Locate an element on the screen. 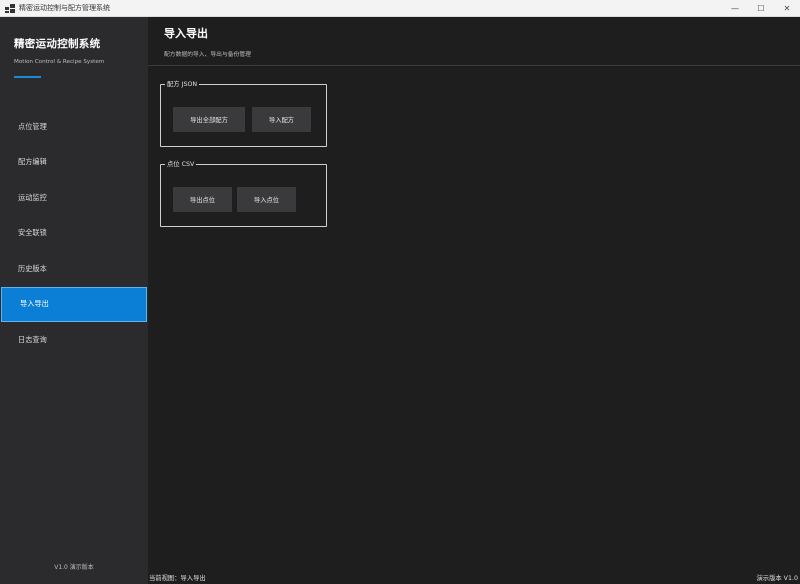 This screenshot has height=584, width=800. import-points-button: 导入点位 is located at coordinates (266, 199).